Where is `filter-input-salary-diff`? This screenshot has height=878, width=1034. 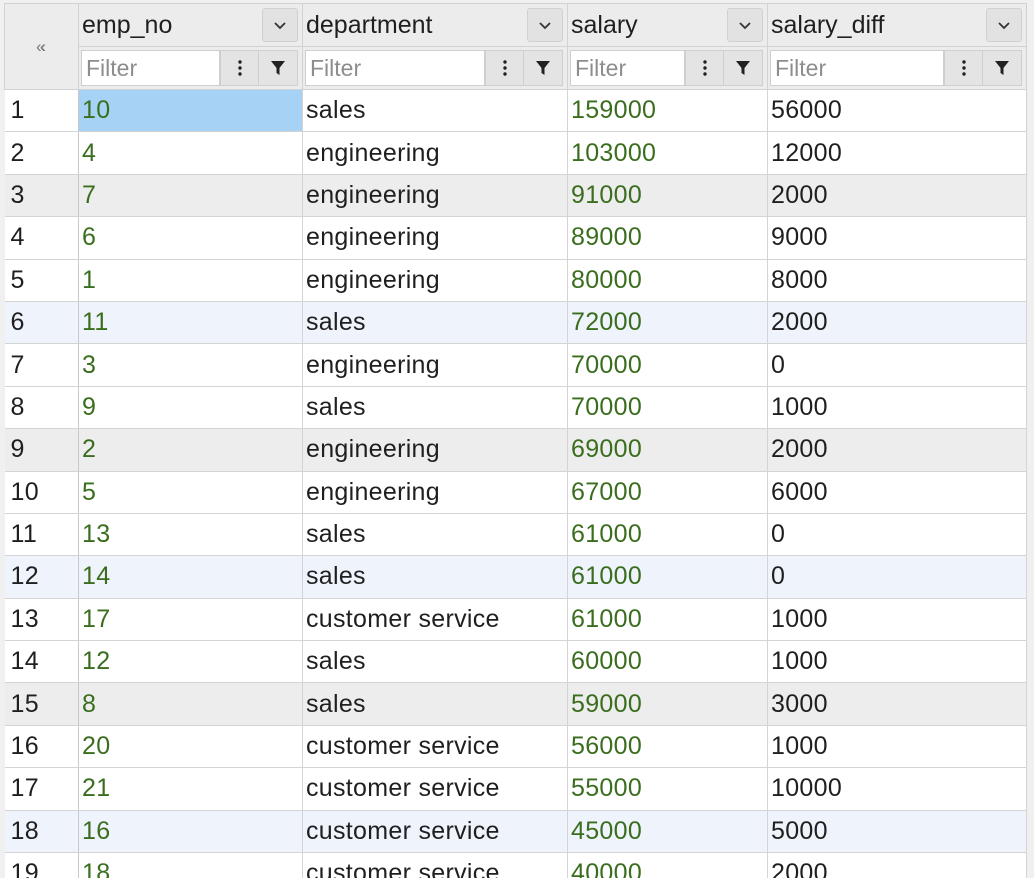
filter-input-salary-diff is located at coordinates (857, 68).